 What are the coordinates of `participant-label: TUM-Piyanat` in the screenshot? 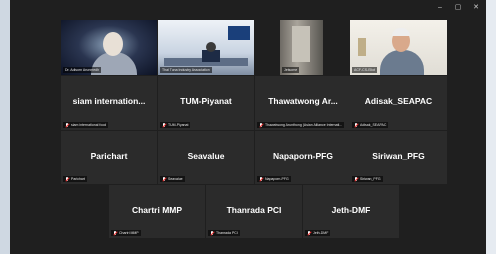 It's located at (175, 125).